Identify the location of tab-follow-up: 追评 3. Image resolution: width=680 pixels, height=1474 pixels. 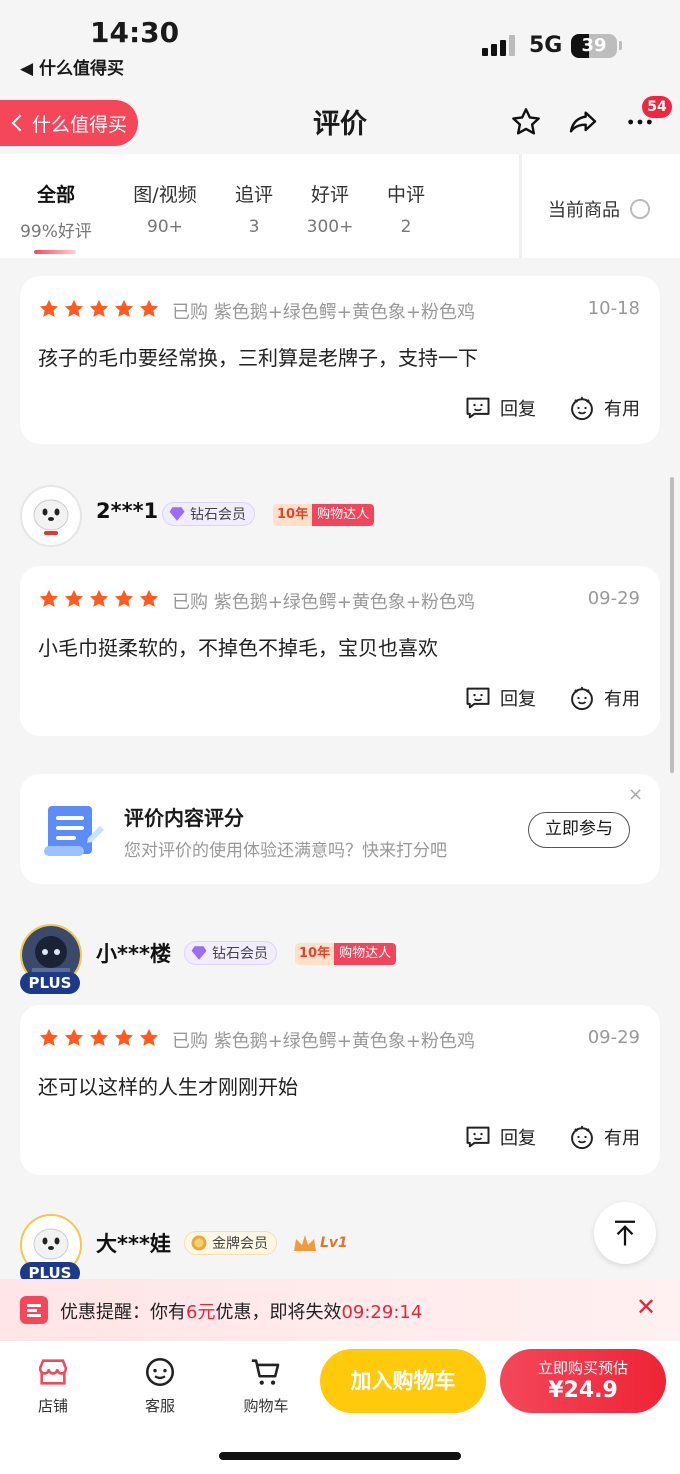
(254, 208).